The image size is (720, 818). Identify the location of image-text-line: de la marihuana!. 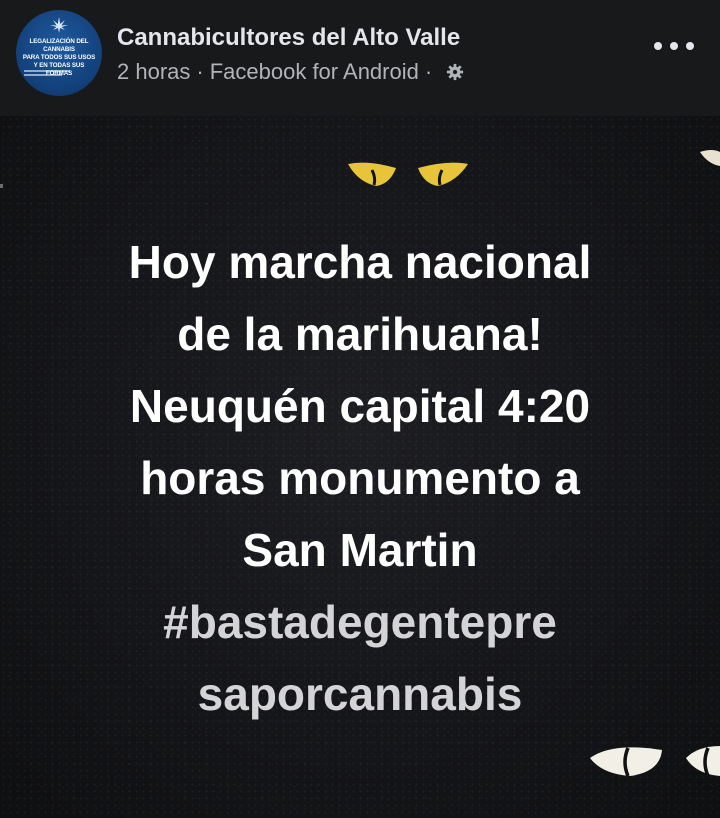
(360, 334).